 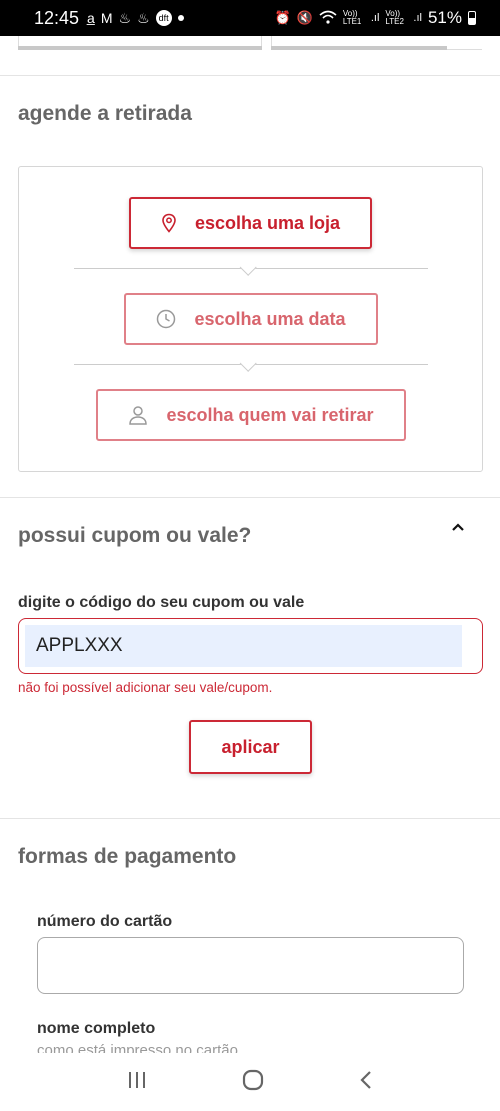 I want to click on wifi-icon, so click(x=328, y=18).